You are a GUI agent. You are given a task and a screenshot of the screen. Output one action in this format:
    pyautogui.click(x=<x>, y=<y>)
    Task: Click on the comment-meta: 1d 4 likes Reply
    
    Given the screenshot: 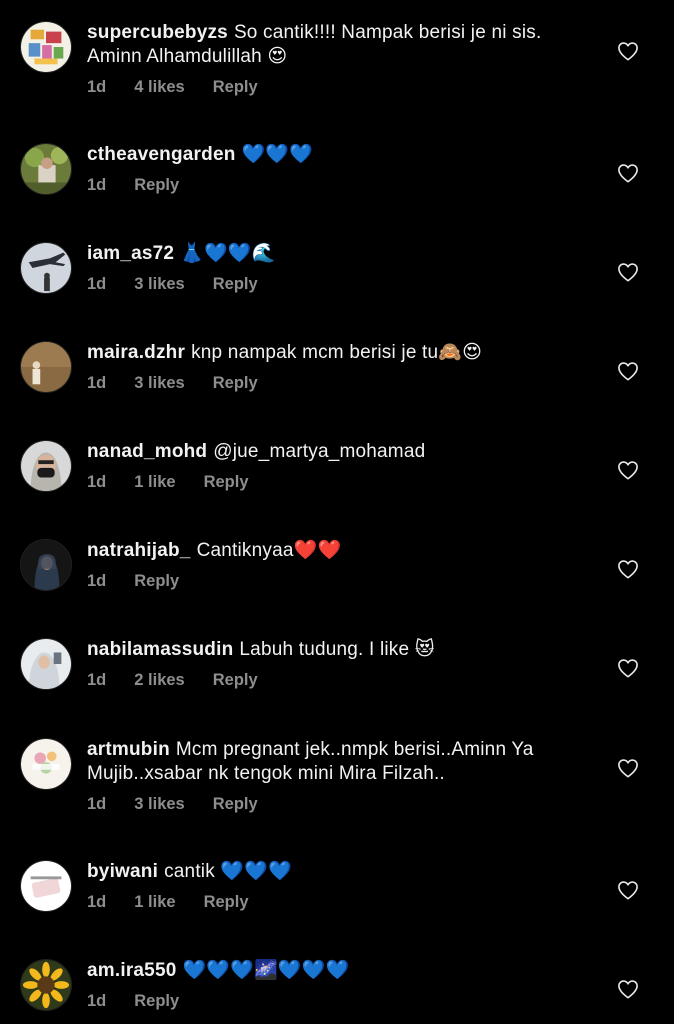 What is the action you would take?
    pyautogui.click(x=337, y=87)
    